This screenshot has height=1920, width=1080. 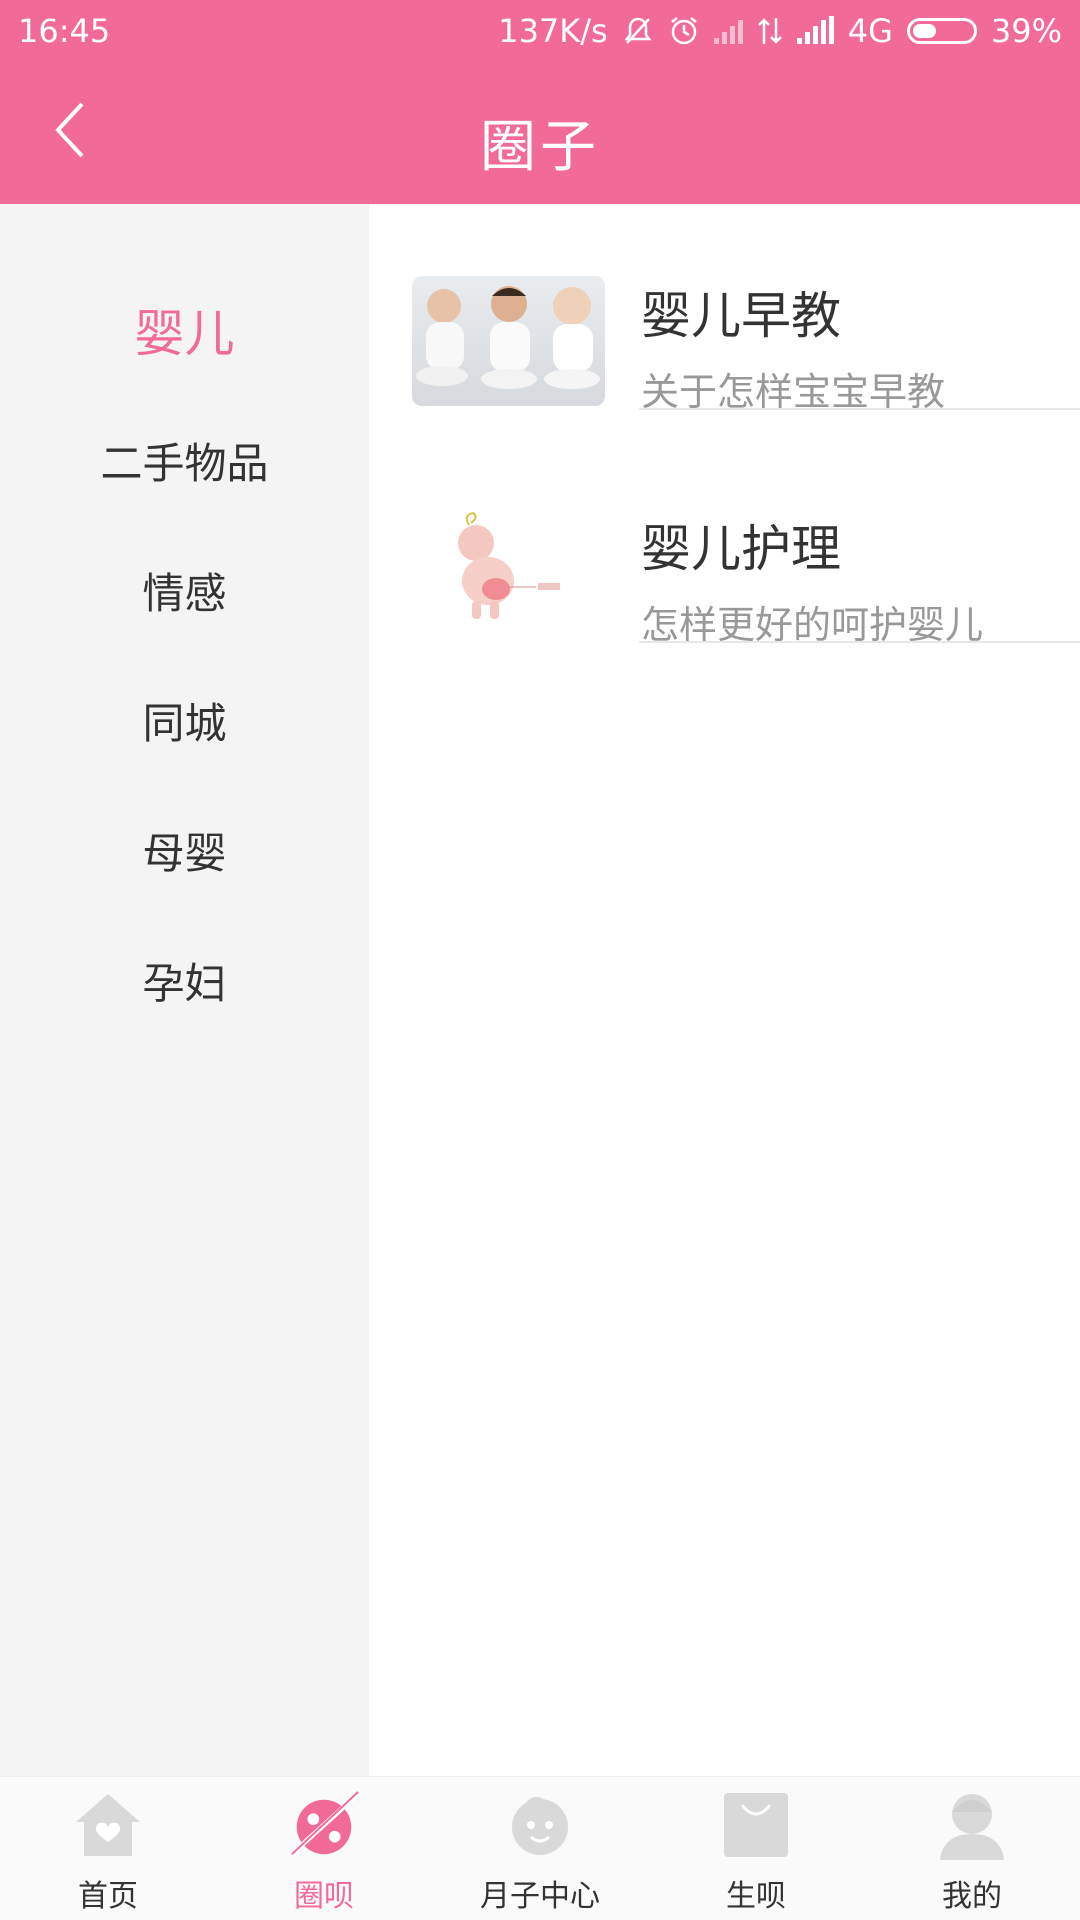 I want to click on babies-photo, so click(x=508, y=341).